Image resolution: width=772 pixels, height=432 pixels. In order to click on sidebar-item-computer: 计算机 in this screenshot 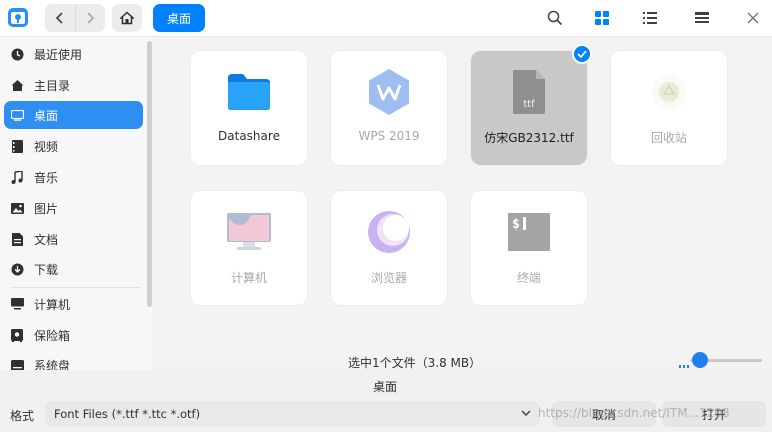, I will do `click(73, 304)`.